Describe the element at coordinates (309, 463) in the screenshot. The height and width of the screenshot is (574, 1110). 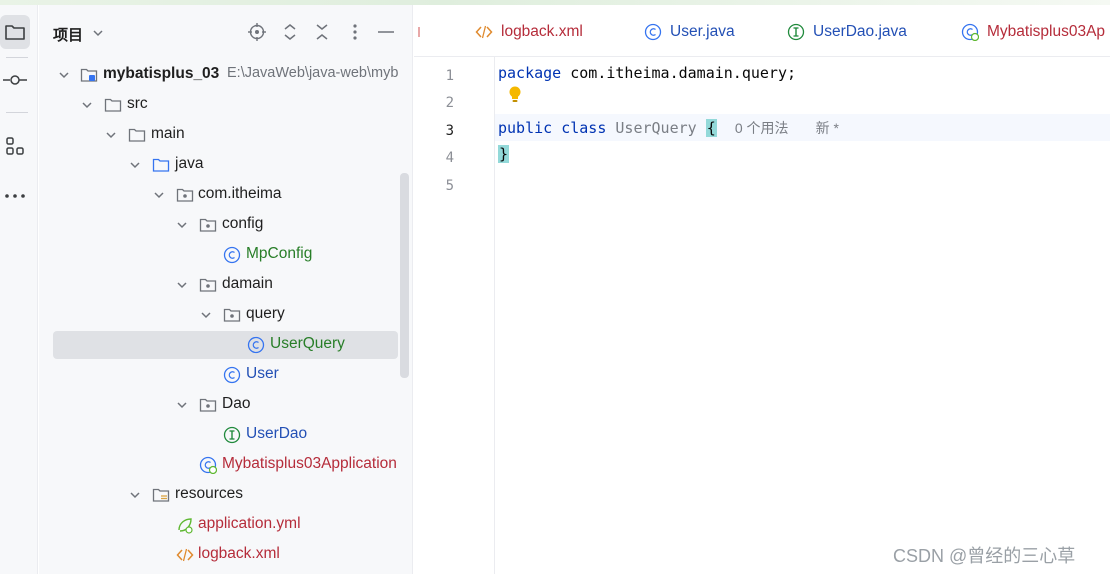
I see `tree-label: Mybatisplus03Application` at that location.